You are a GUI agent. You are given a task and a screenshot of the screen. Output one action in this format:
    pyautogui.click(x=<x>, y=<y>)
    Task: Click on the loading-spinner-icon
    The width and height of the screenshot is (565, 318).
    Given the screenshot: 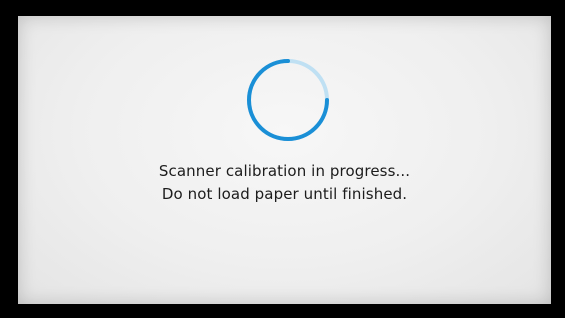 What is the action you would take?
    pyautogui.click(x=288, y=100)
    